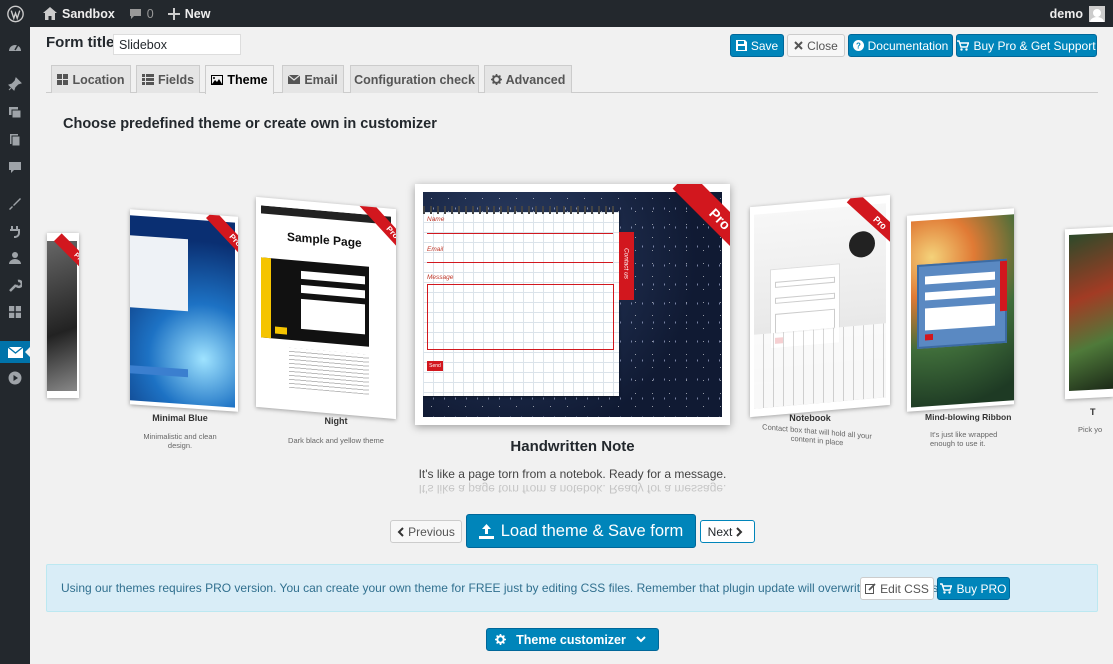 The width and height of the screenshot is (1113, 664). What do you see at coordinates (810, 418) in the screenshot?
I see `theme-name-notebook: Notebook` at bounding box center [810, 418].